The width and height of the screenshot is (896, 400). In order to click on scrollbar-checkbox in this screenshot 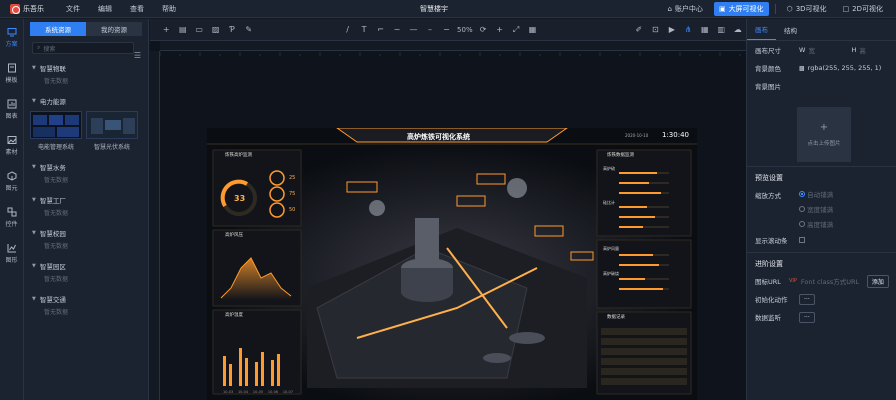, I will do `click(802, 240)`.